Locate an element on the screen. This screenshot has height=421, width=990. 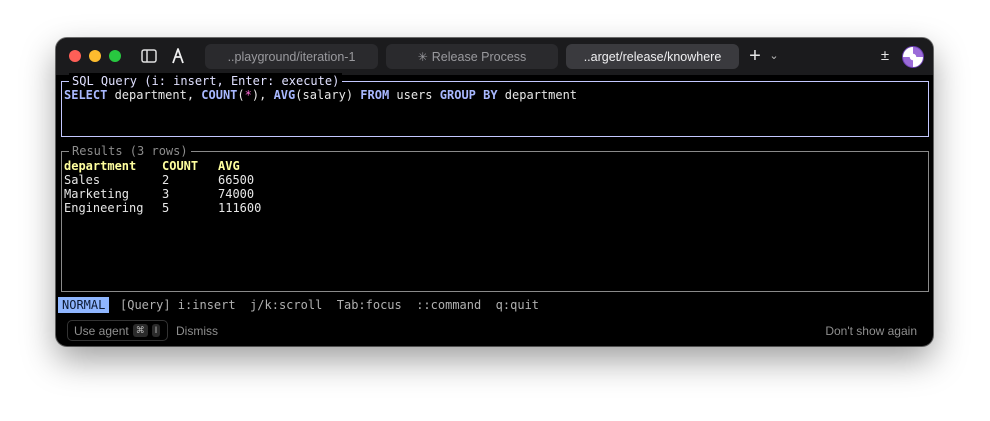
chevron-down-icon: ⌄ is located at coordinates (774, 56).